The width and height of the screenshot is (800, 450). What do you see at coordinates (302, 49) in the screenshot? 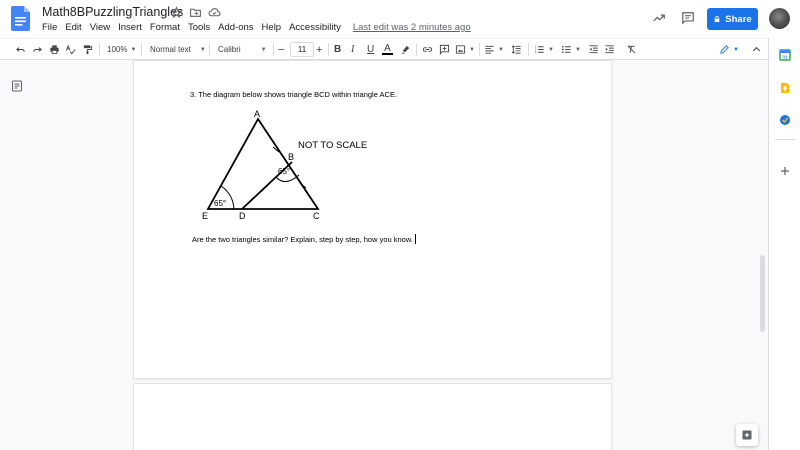
I see `font-size-input: 11` at bounding box center [302, 49].